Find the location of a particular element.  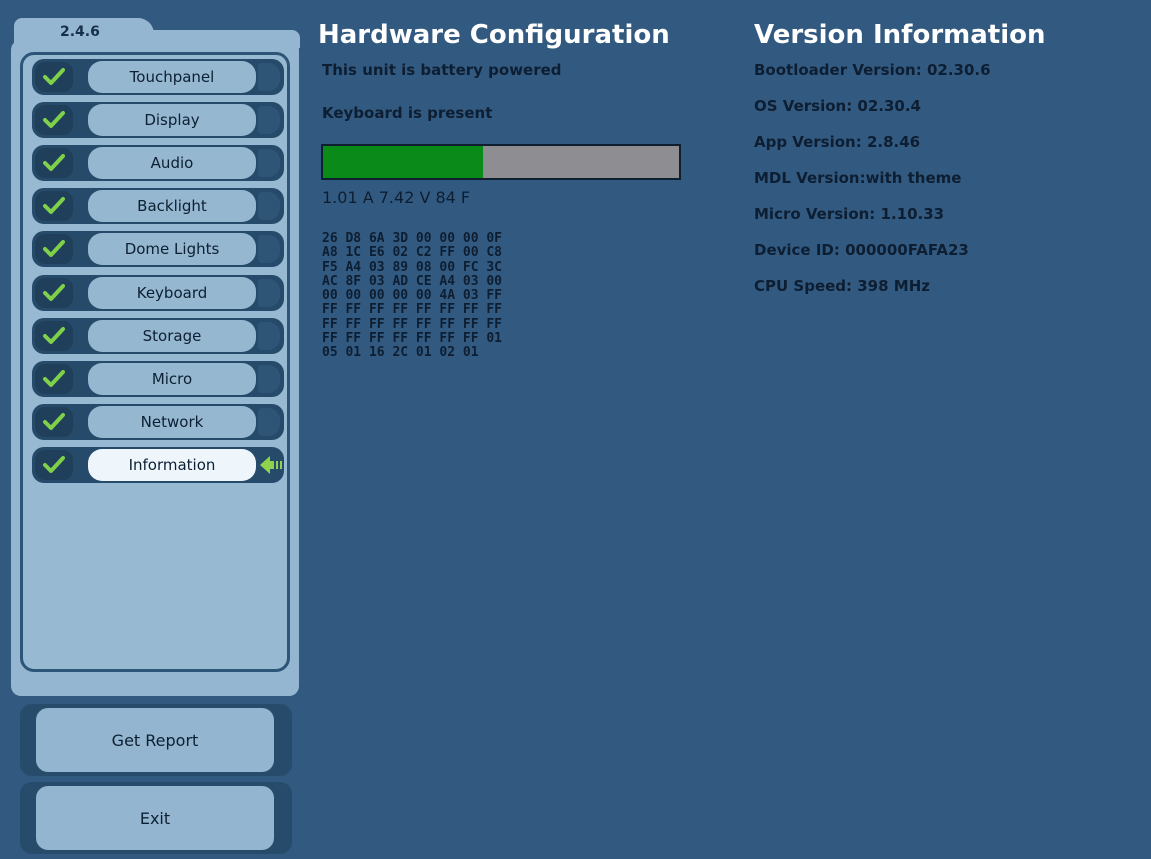

nav-row-audio: Audio is located at coordinates (158, 163).